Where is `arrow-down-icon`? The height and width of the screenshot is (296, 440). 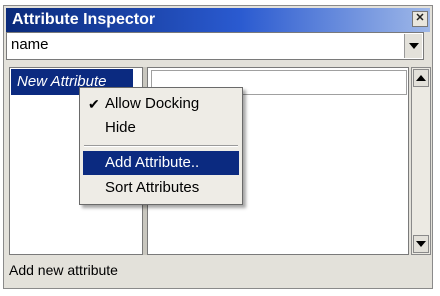
arrow-down-icon is located at coordinates (421, 244).